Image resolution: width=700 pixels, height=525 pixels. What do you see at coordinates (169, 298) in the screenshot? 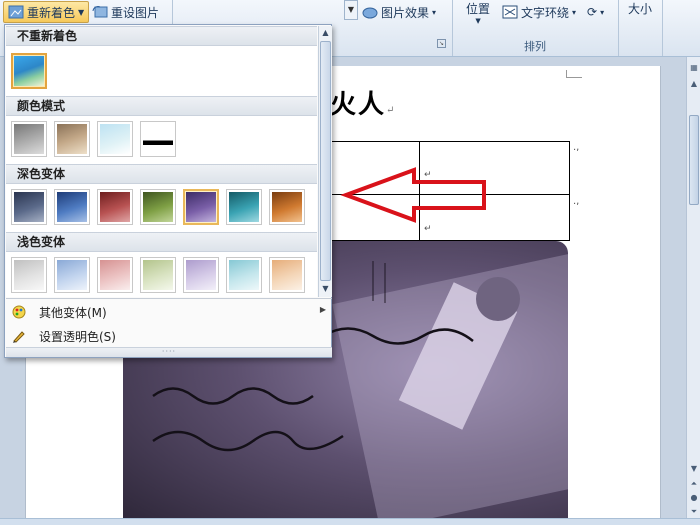
I see `menu-separator` at bounding box center [169, 298].